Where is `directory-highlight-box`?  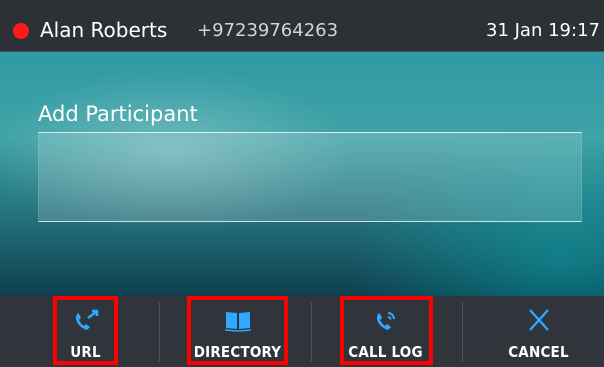
directory-highlight-box is located at coordinates (237, 330).